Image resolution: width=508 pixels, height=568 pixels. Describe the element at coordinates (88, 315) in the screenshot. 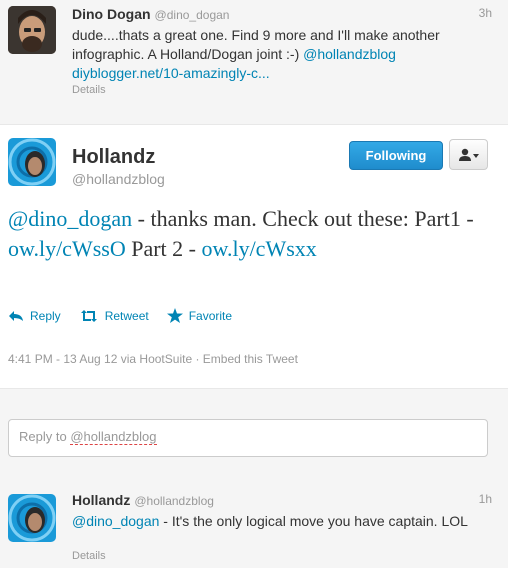

I see `retweet-icon` at that location.